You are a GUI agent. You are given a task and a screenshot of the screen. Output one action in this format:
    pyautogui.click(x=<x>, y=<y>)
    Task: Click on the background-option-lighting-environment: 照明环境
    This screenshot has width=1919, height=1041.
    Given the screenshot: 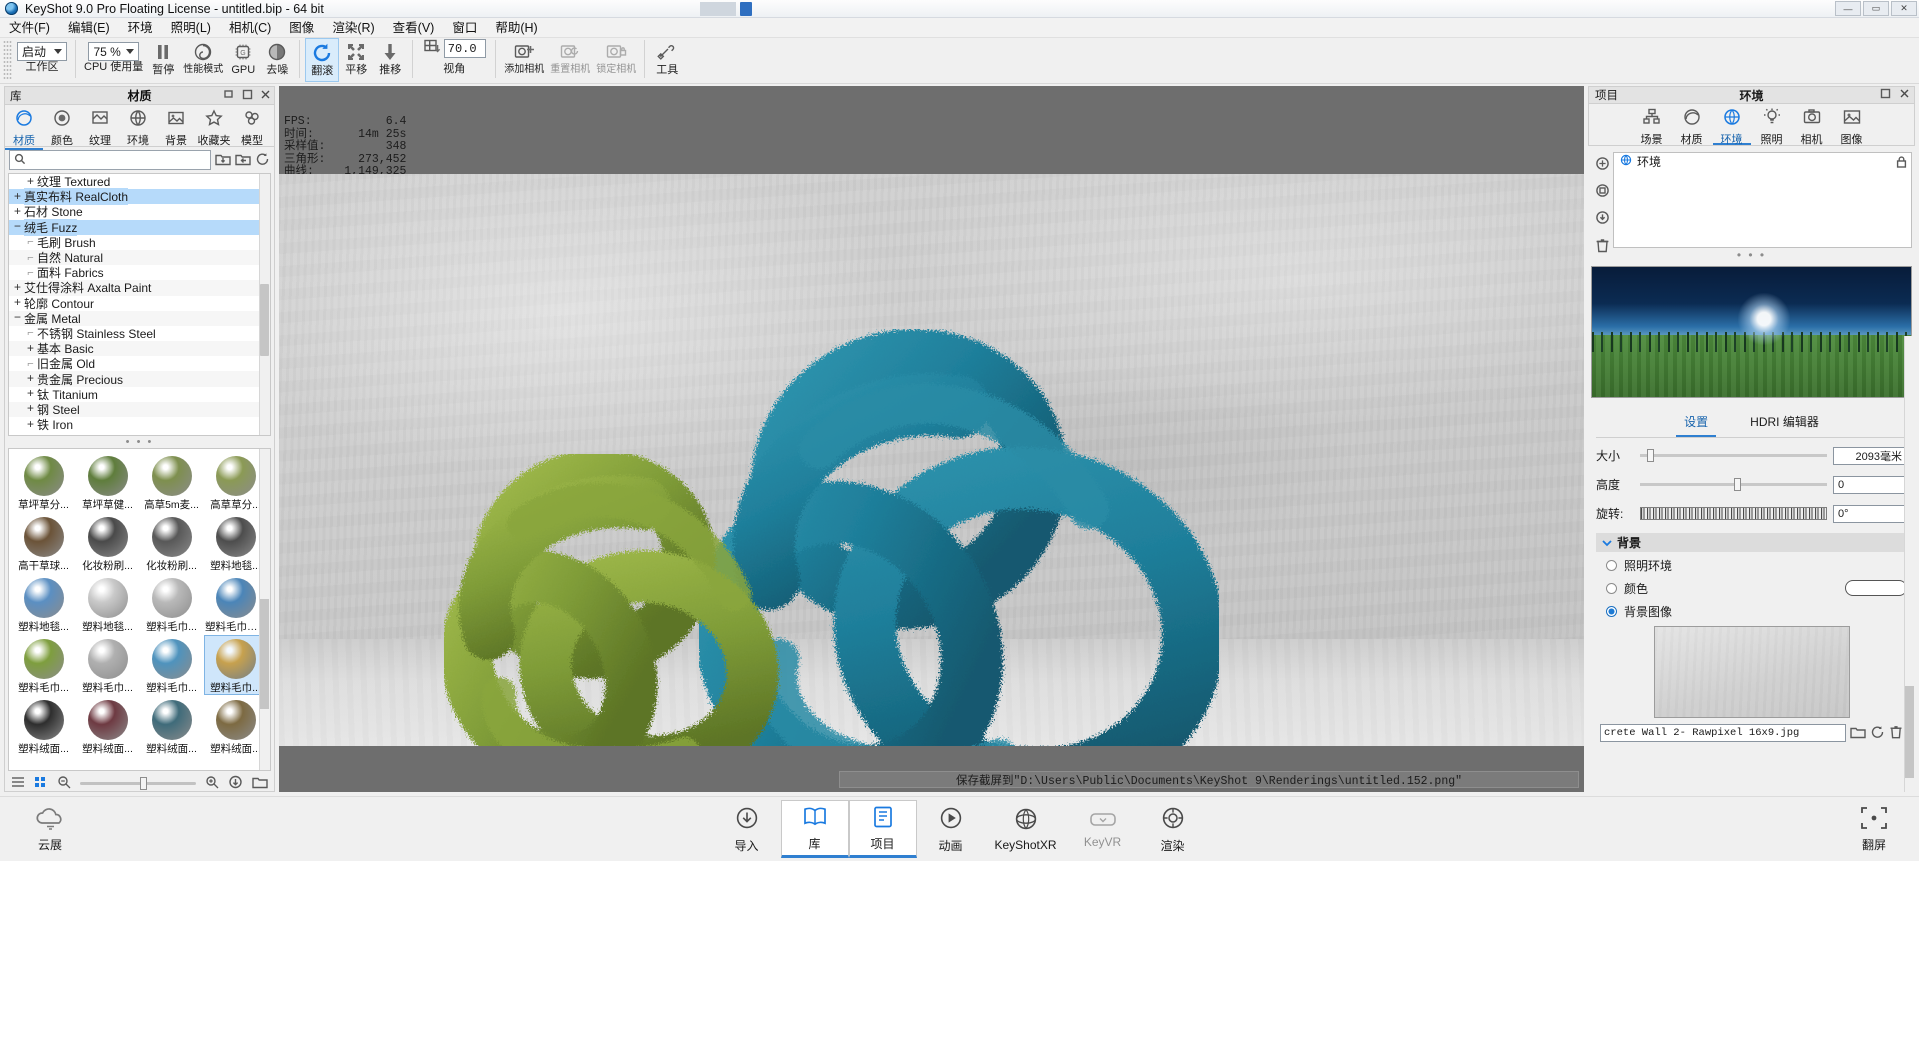 What is the action you would take?
    pyautogui.click(x=1751, y=565)
    